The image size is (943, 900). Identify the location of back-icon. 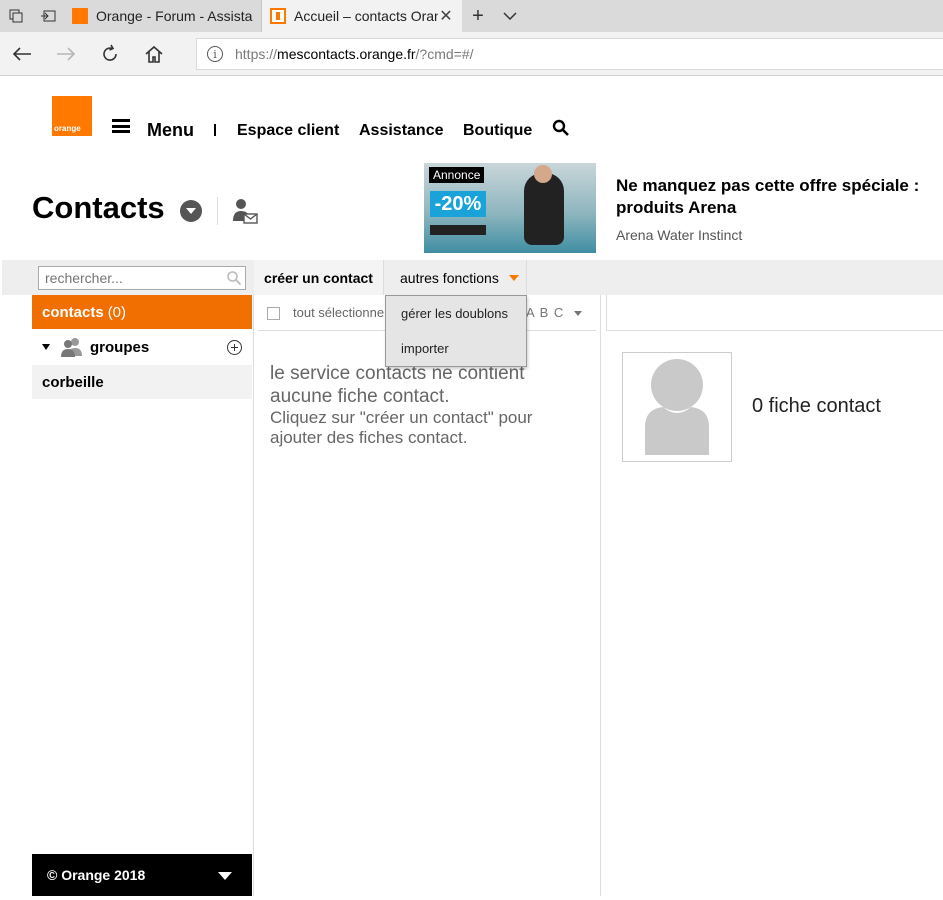
(22, 54).